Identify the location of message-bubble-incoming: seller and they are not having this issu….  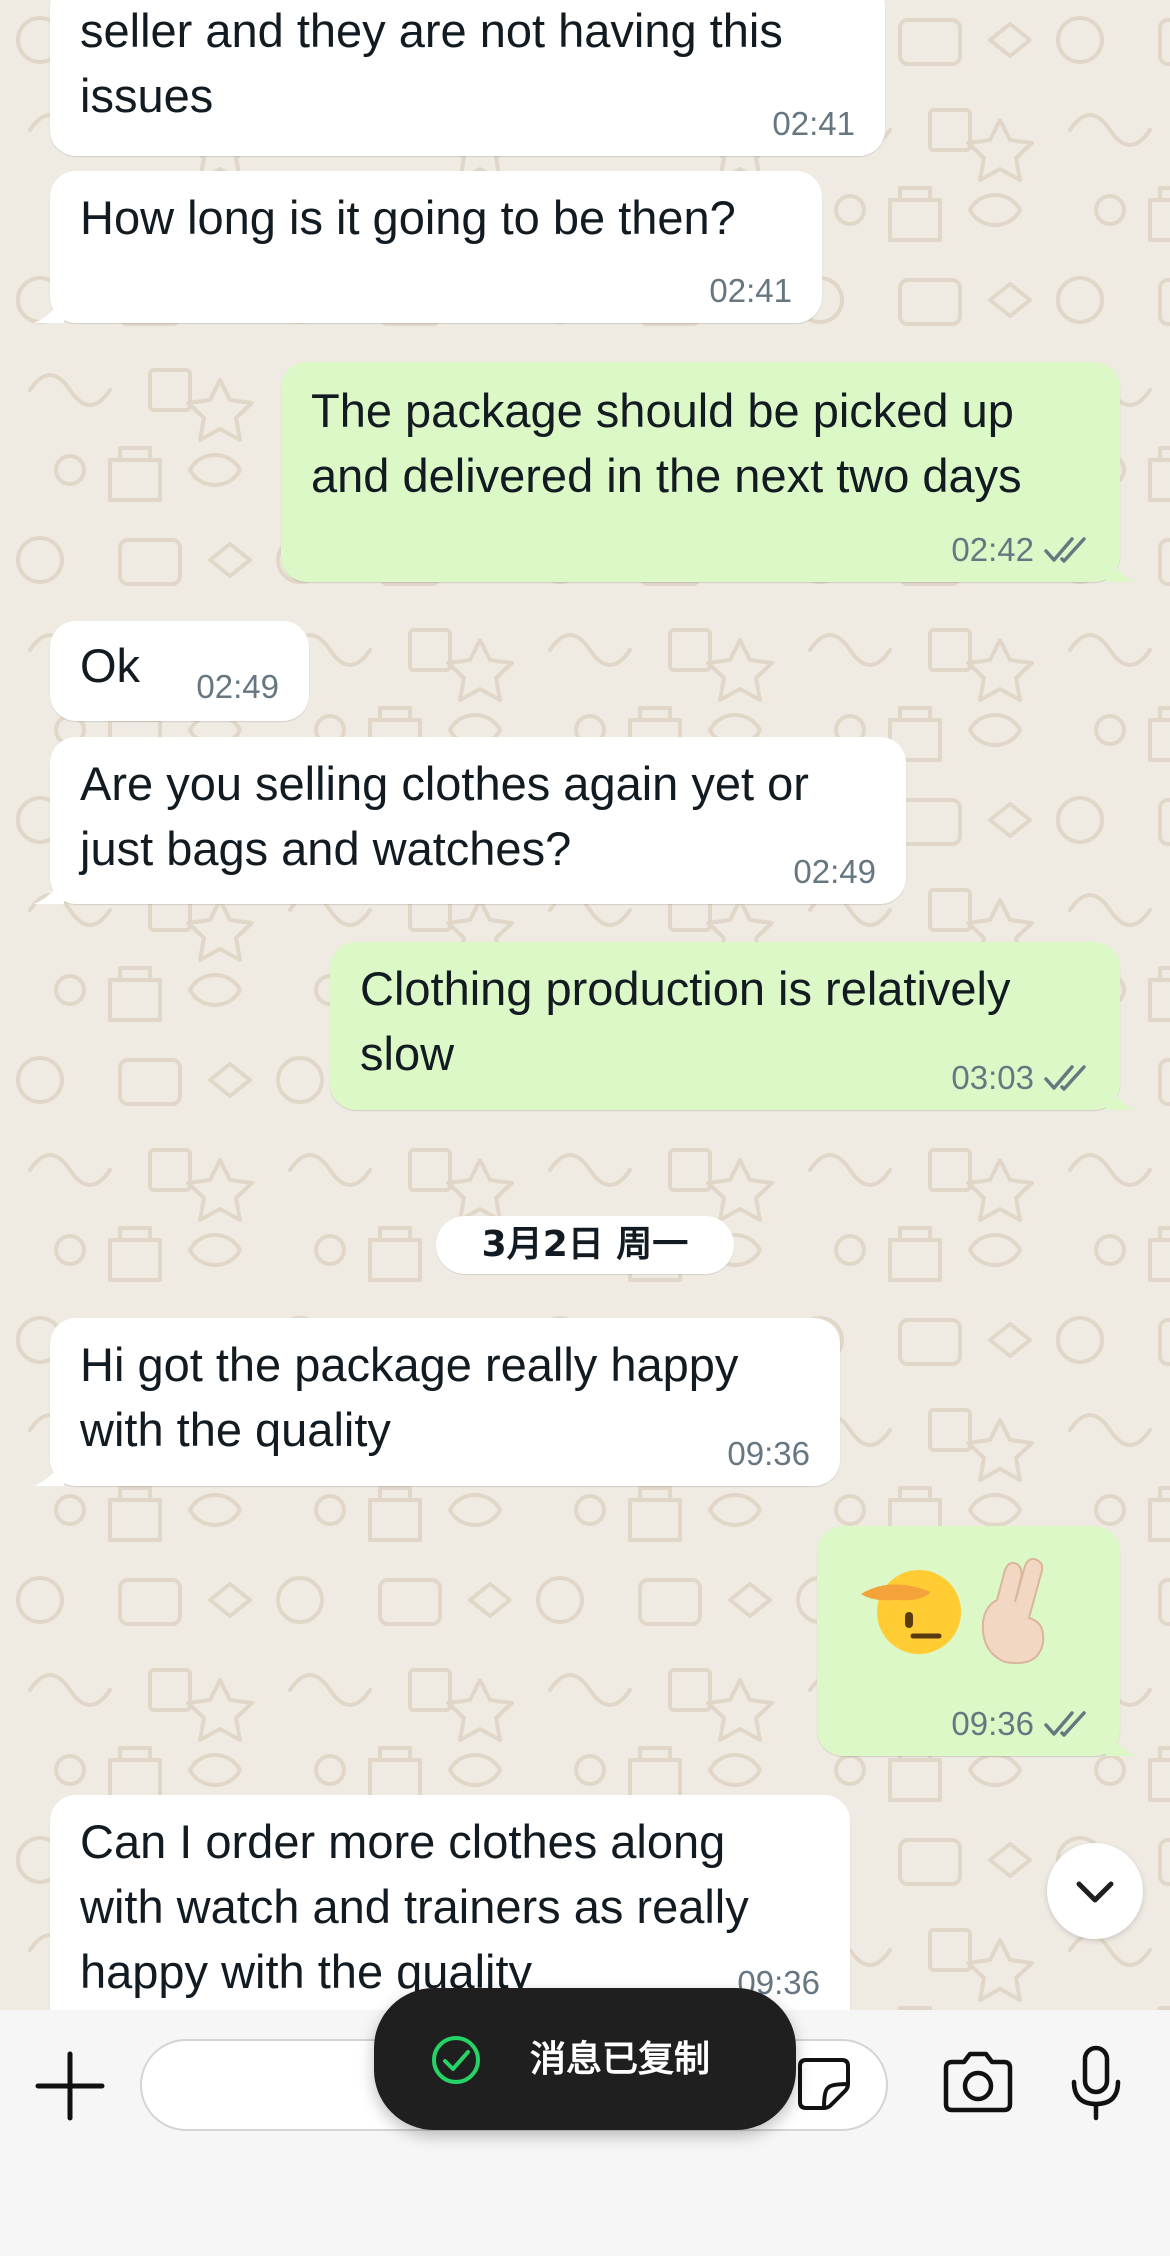
(467, 78).